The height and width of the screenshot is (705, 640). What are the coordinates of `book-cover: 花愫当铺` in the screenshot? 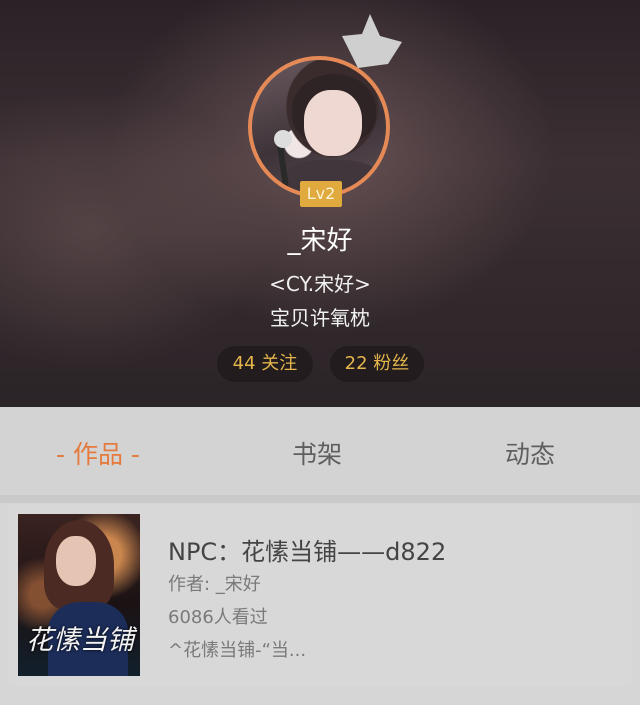 It's located at (79, 595).